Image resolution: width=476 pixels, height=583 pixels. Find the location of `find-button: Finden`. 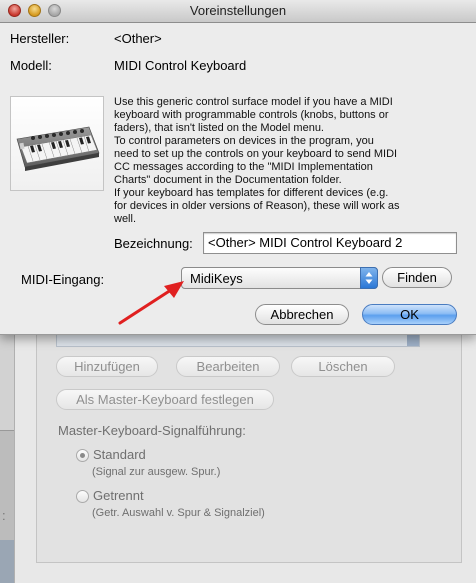

find-button: Finden is located at coordinates (417, 277).